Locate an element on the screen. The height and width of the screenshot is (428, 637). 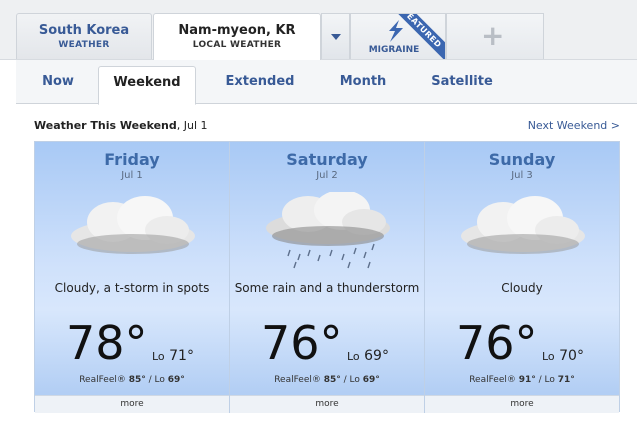
realfeel: RealFeel® 91° / Lo 71° is located at coordinates (522, 380).